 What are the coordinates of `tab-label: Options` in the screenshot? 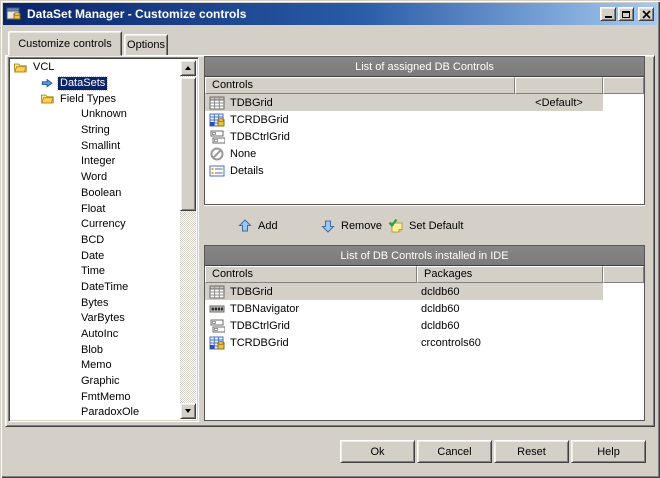 It's located at (146, 45).